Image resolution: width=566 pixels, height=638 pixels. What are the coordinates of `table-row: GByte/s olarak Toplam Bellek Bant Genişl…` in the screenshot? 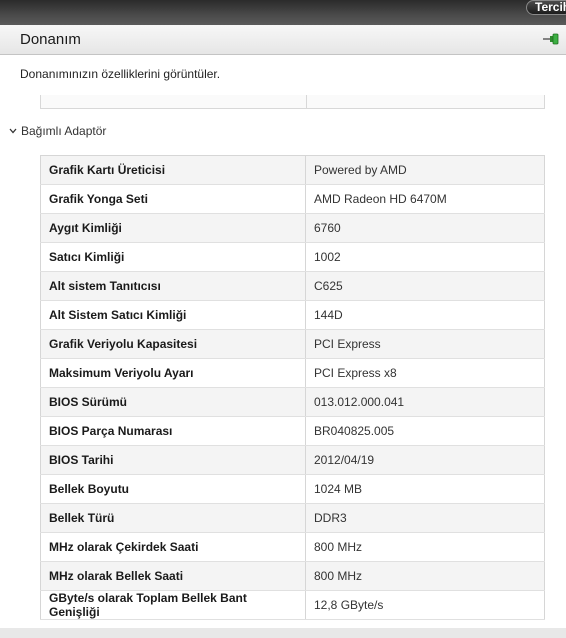 It's located at (292, 605).